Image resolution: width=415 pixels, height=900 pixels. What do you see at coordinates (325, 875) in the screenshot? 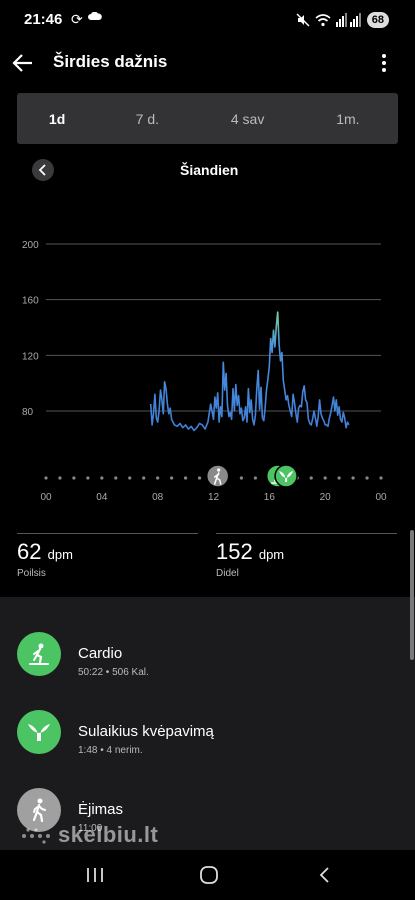
I see `back-chevron-icon` at bounding box center [325, 875].